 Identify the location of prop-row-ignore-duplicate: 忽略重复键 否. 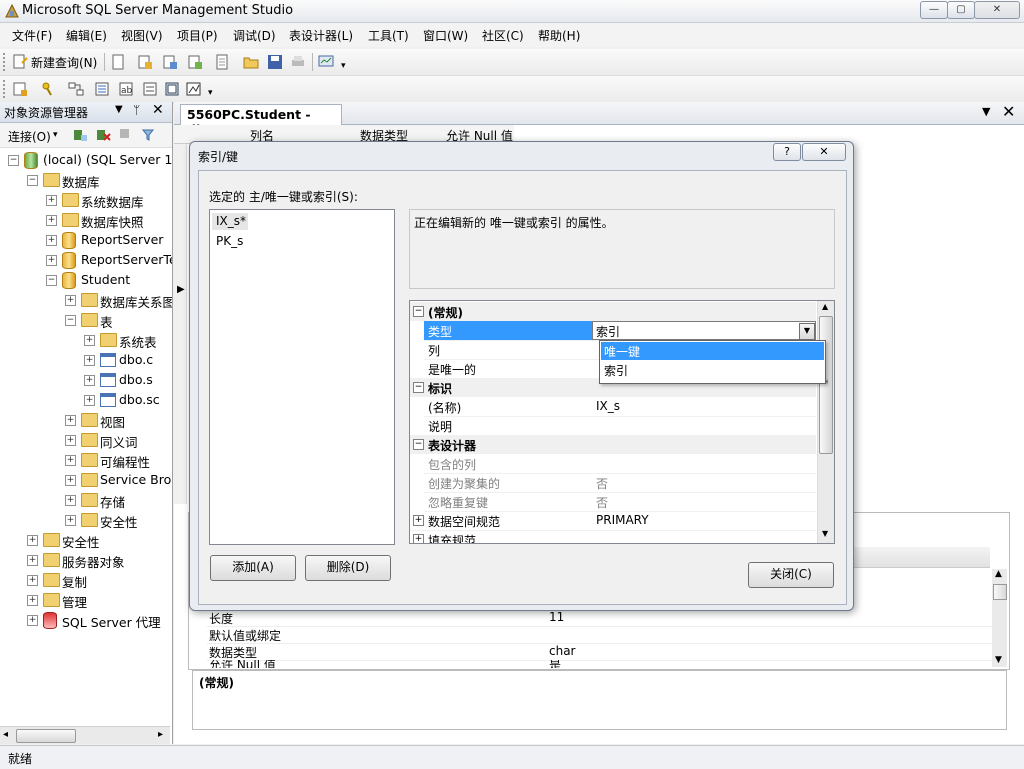
(620, 502).